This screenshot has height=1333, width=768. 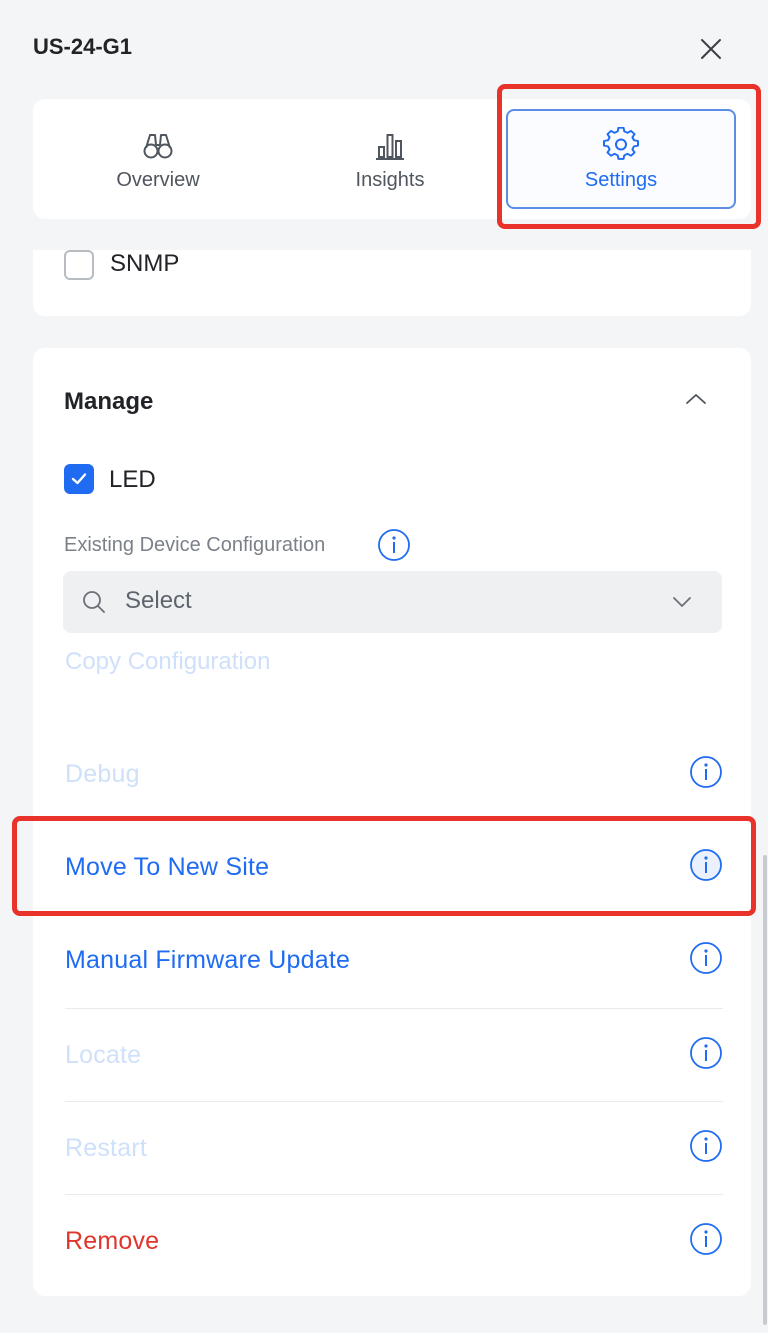 I want to click on close-icon, so click(x=711, y=49).